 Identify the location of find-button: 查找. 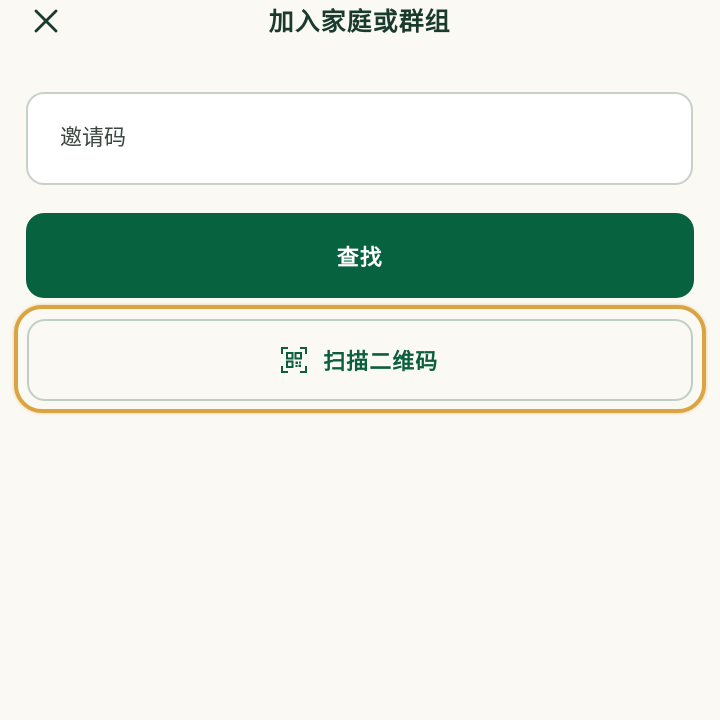
(360, 255).